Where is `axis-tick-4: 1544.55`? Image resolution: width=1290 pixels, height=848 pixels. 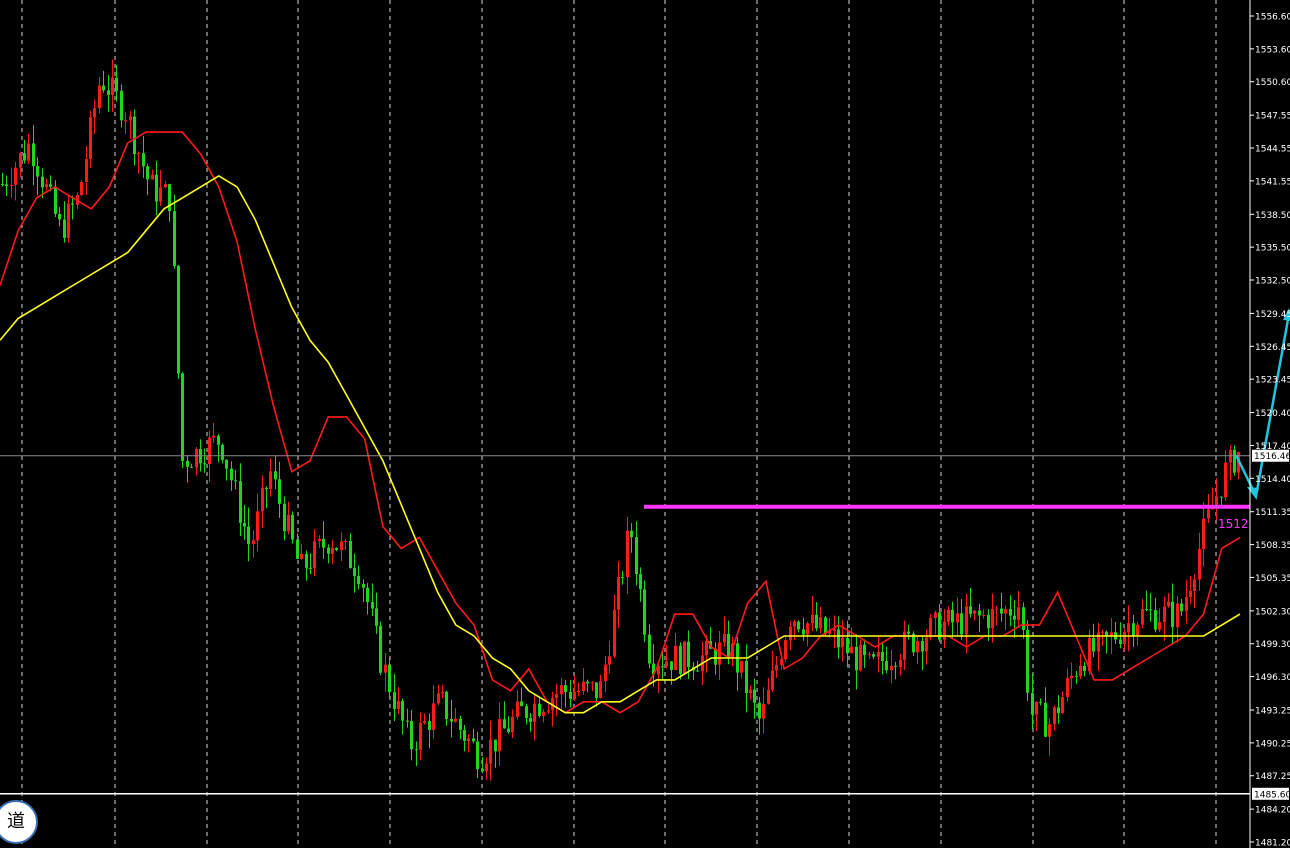
axis-tick-4: 1544.55 is located at coordinates (1272, 150).